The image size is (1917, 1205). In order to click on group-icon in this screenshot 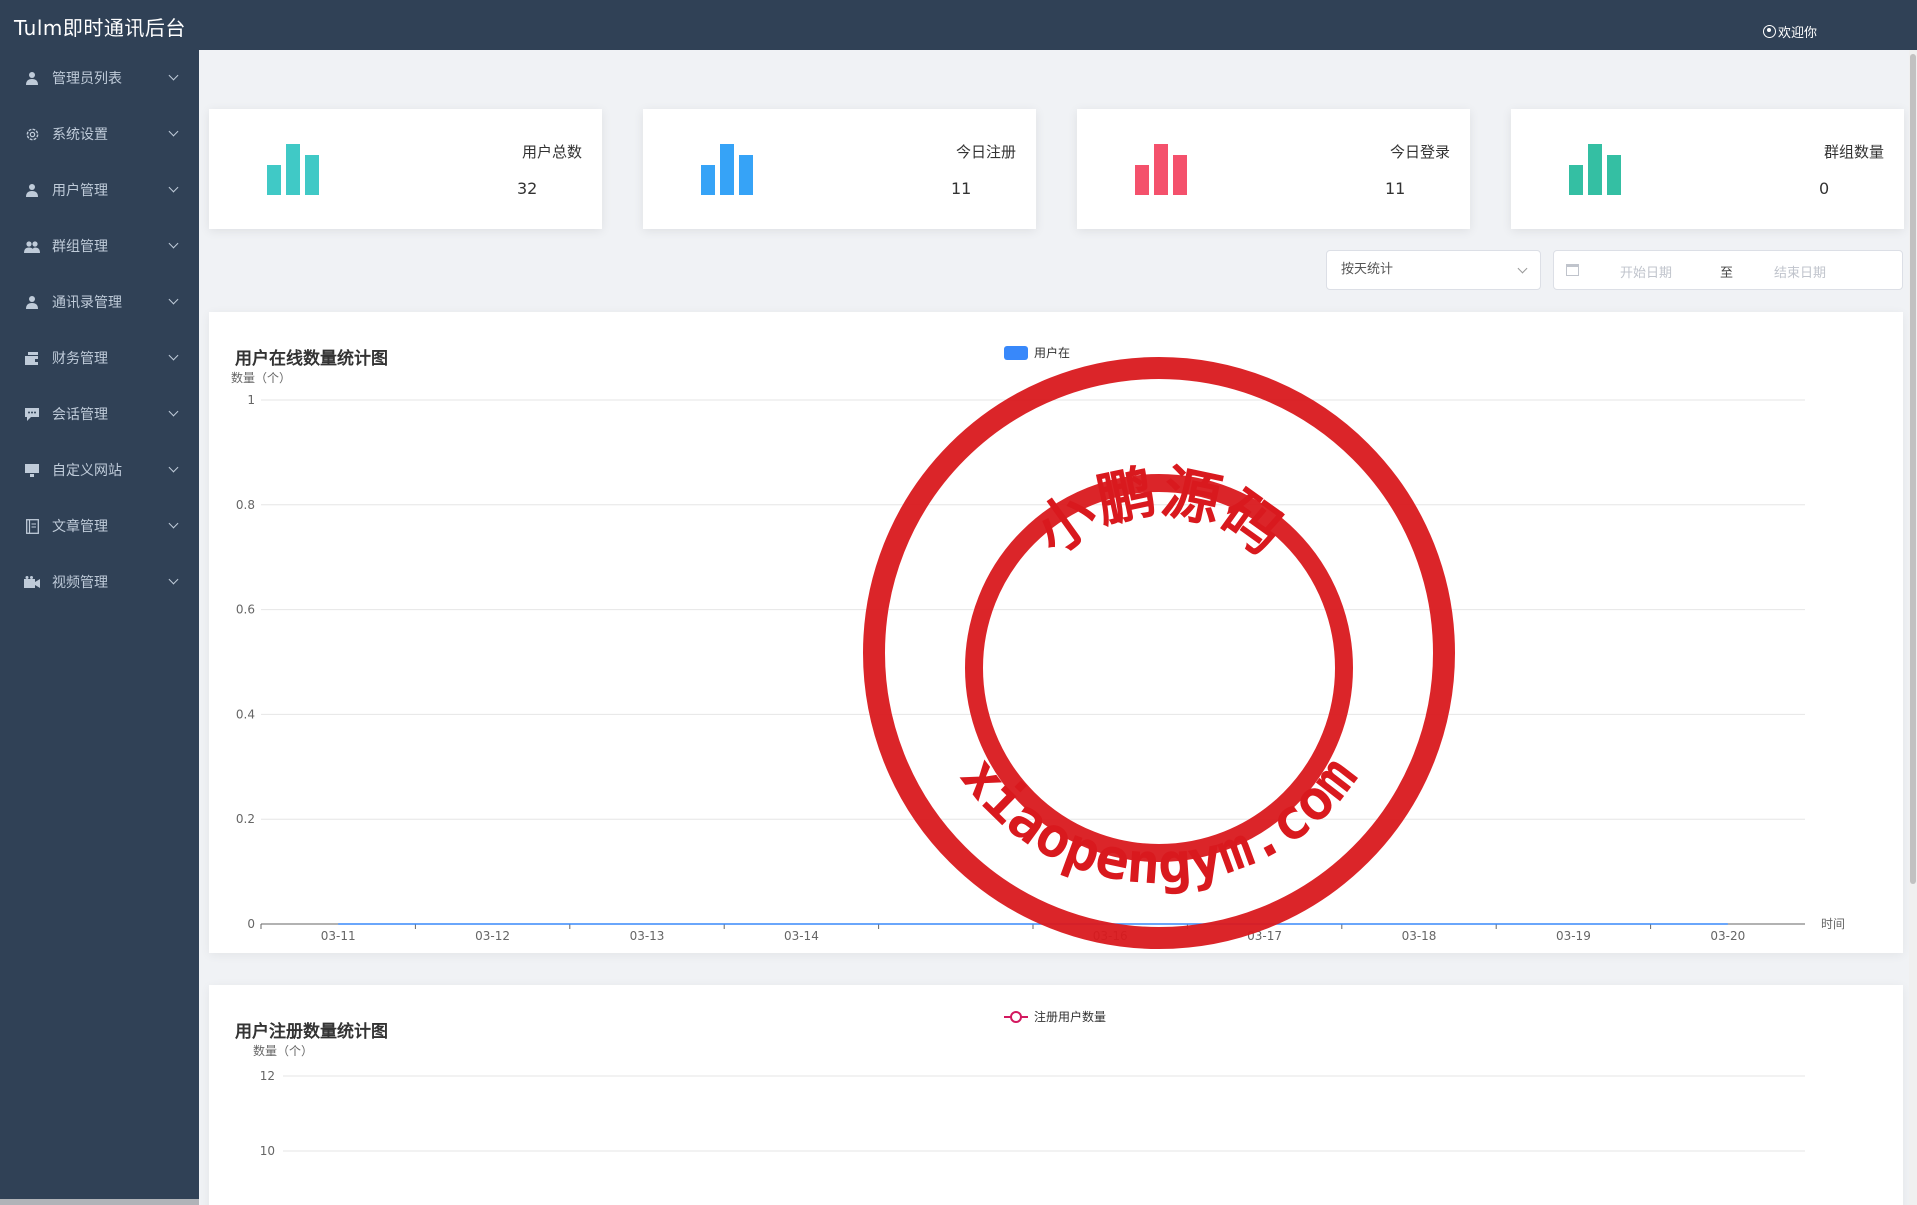, I will do `click(32, 246)`.